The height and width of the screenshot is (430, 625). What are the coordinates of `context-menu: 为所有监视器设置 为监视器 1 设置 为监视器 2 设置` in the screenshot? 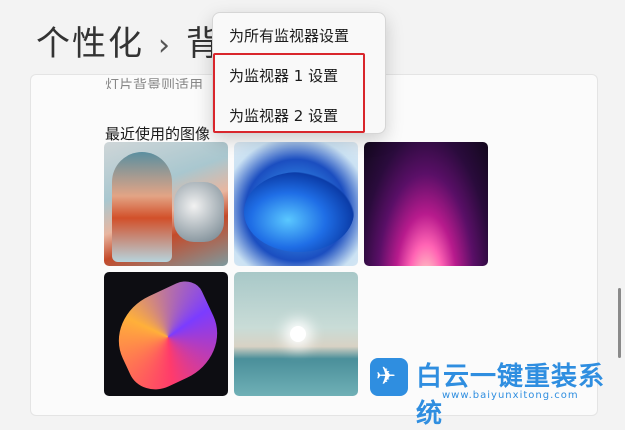 It's located at (299, 73).